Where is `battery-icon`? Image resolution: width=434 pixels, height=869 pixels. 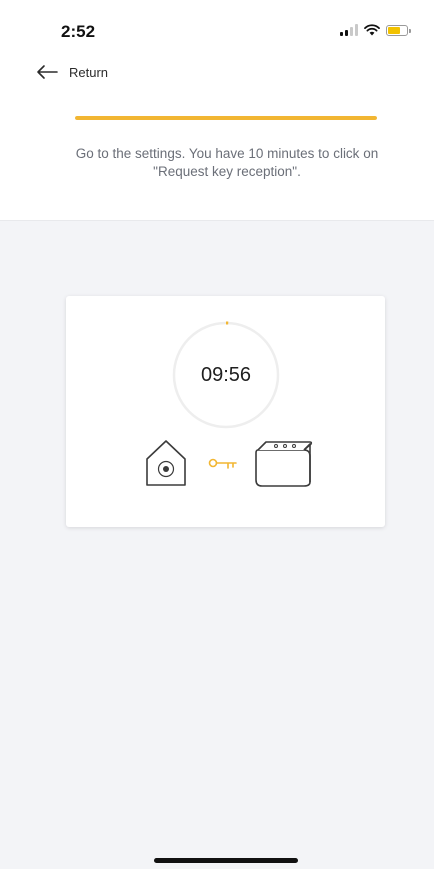
battery-icon is located at coordinates (398, 30).